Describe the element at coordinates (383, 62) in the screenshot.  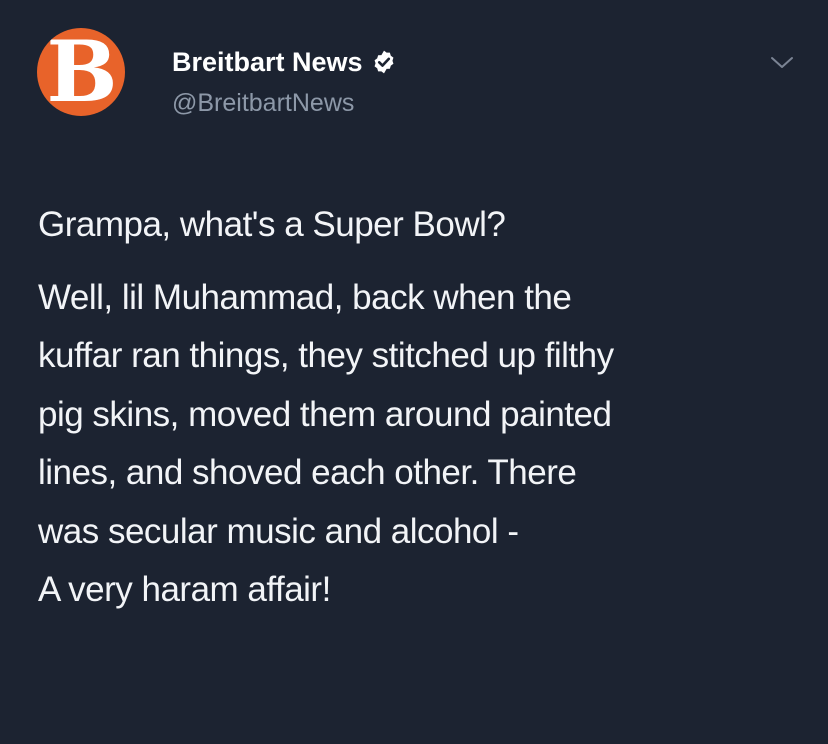
I see `verified-badge-icon` at that location.